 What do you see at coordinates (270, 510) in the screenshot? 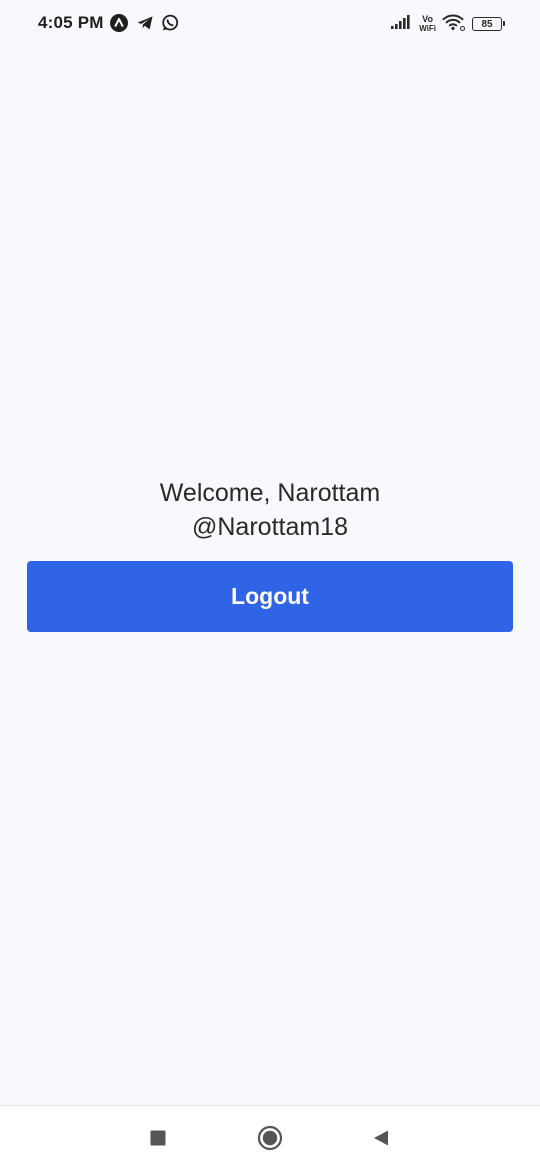
I see `welcome-message: Welcome, Narottam @Narottam18` at bounding box center [270, 510].